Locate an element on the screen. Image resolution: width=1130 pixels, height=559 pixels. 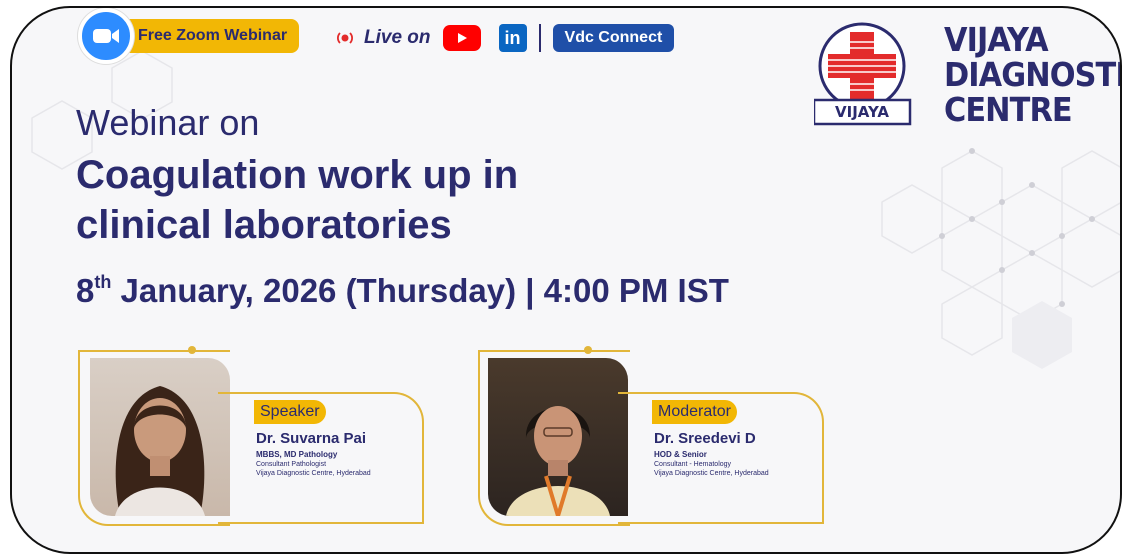
moderator-title: Consultant - Hematology is located at coordinates (693, 464).